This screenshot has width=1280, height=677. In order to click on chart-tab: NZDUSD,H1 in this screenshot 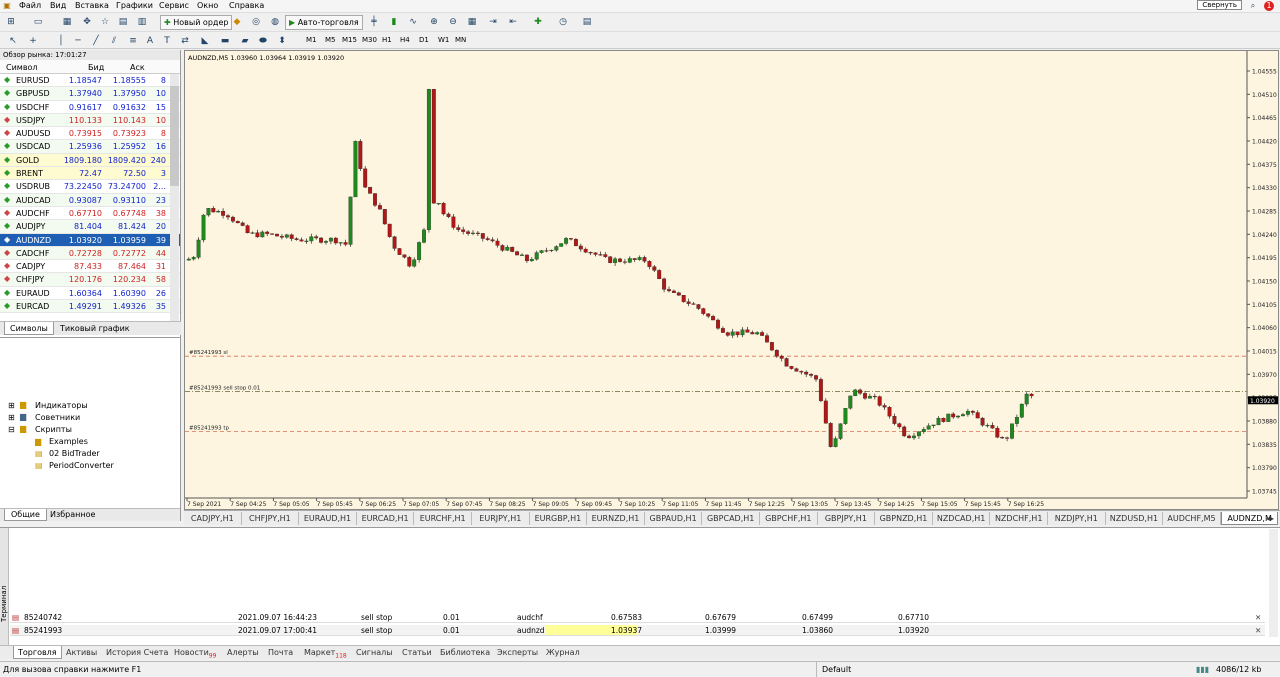, I will do `click(1135, 518)`.